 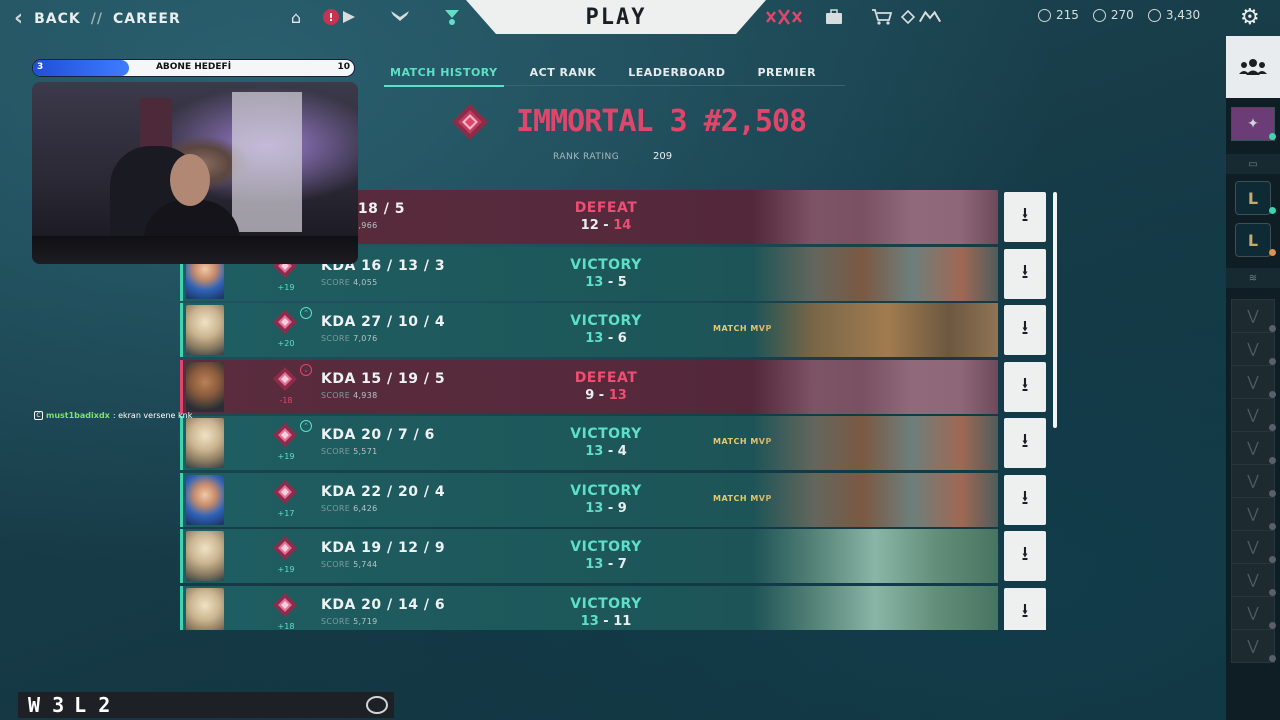 What do you see at coordinates (286, 400) in the screenshot?
I see `rr-change: -18` at bounding box center [286, 400].